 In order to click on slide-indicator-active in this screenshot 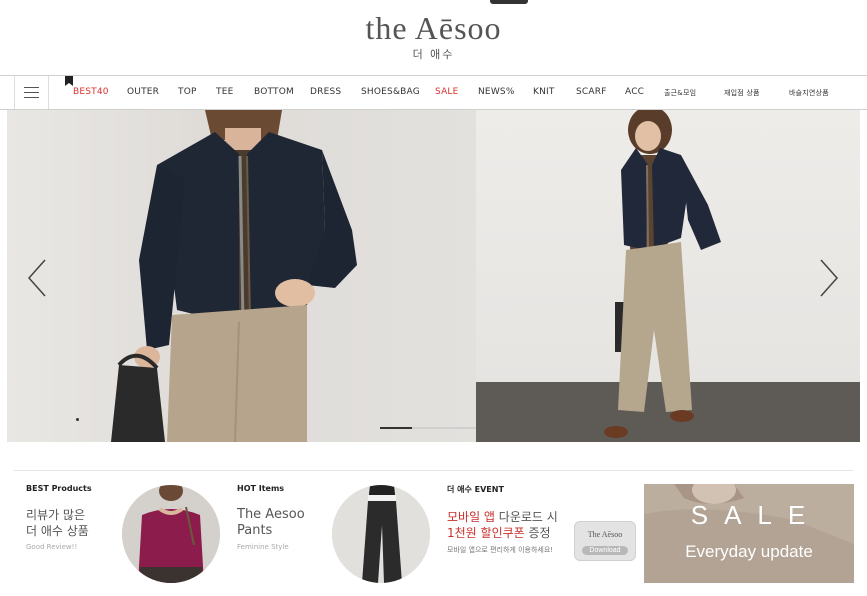, I will do `click(396, 428)`.